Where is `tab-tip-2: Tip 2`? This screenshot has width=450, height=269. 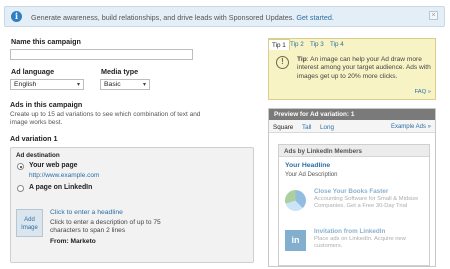 tab-tip-2: Tip 2 is located at coordinates (297, 44).